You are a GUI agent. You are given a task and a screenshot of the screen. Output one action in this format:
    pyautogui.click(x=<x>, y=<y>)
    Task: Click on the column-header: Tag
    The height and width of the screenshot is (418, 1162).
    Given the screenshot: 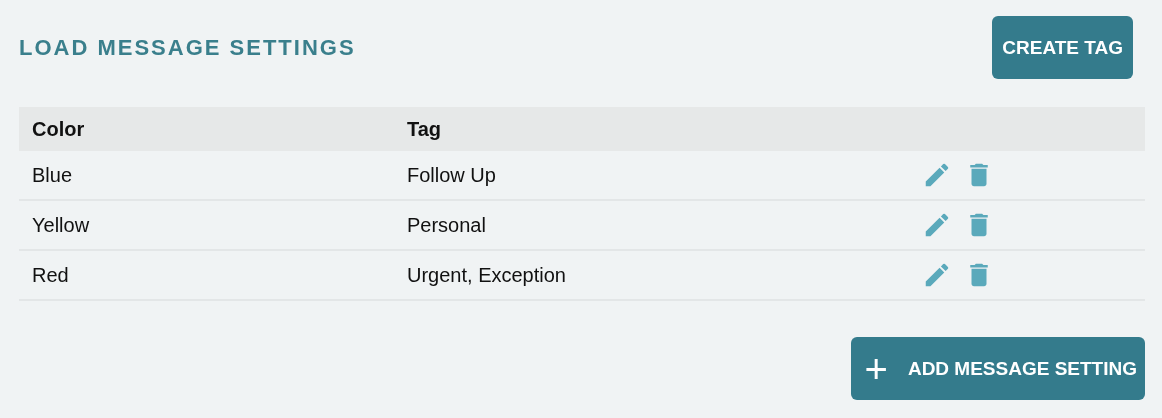 What is the action you would take?
    pyautogui.click(x=425, y=129)
    